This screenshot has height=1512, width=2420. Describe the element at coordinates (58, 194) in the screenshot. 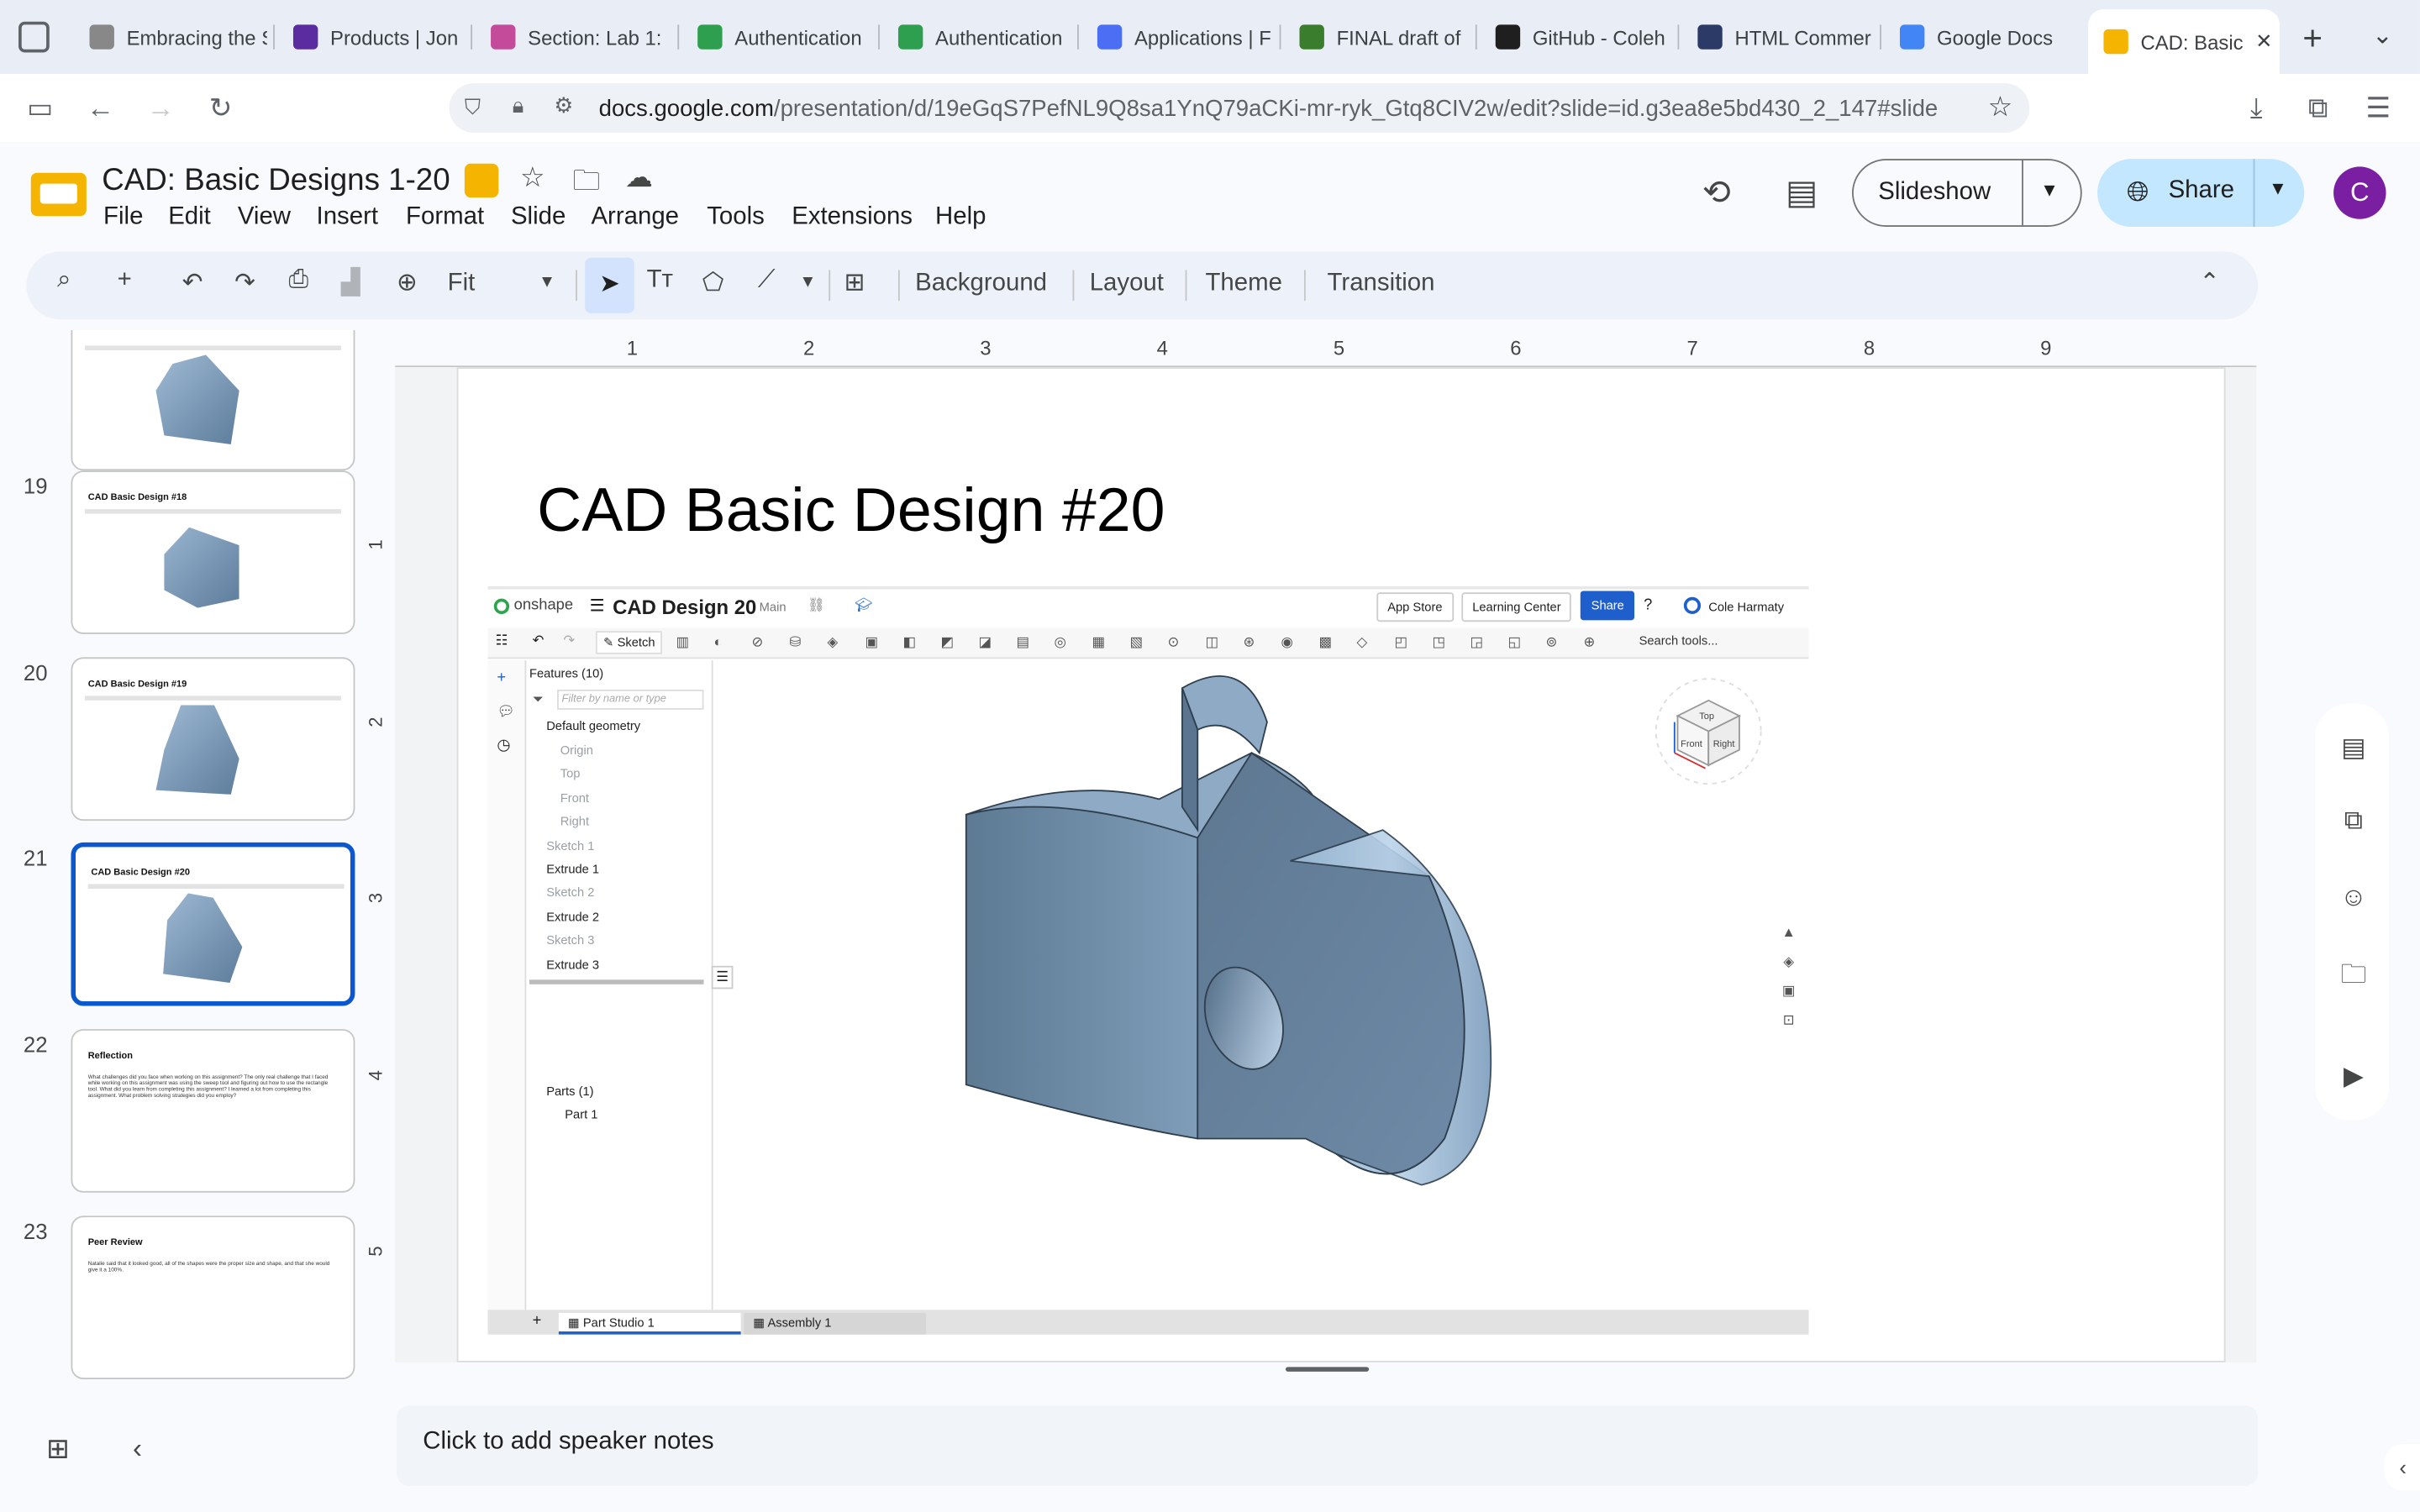

I see `slides-logo-icon` at that location.